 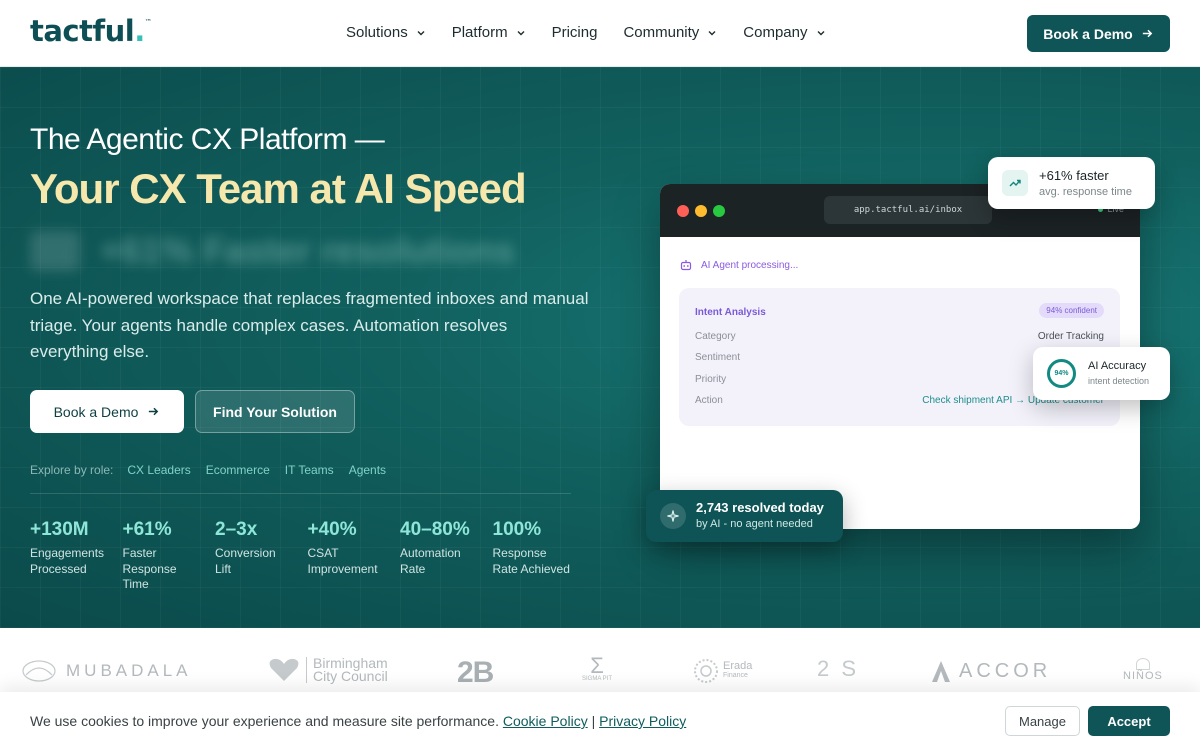 What do you see at coordinates (1119, 381) in the screenshot?
I see `accuracy-card-subtitle: intent detection` at bounding box center [1119, 381].